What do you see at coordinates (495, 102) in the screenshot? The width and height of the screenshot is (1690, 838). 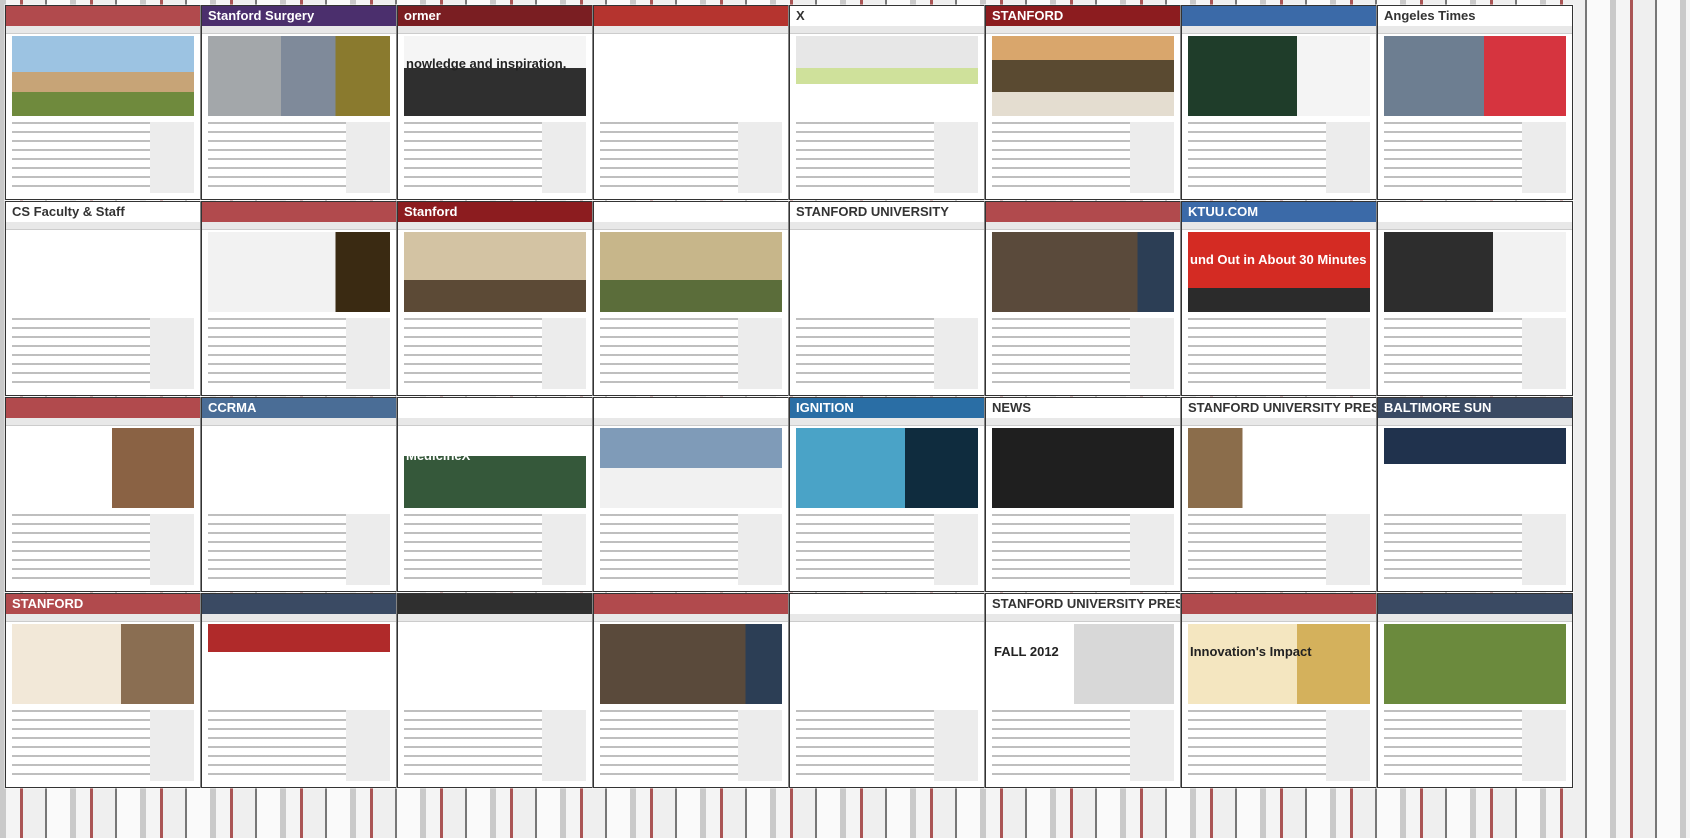 I see `thumbnail-tile: ormer nowledge and inspiration,` at bounding box center [495, 102].